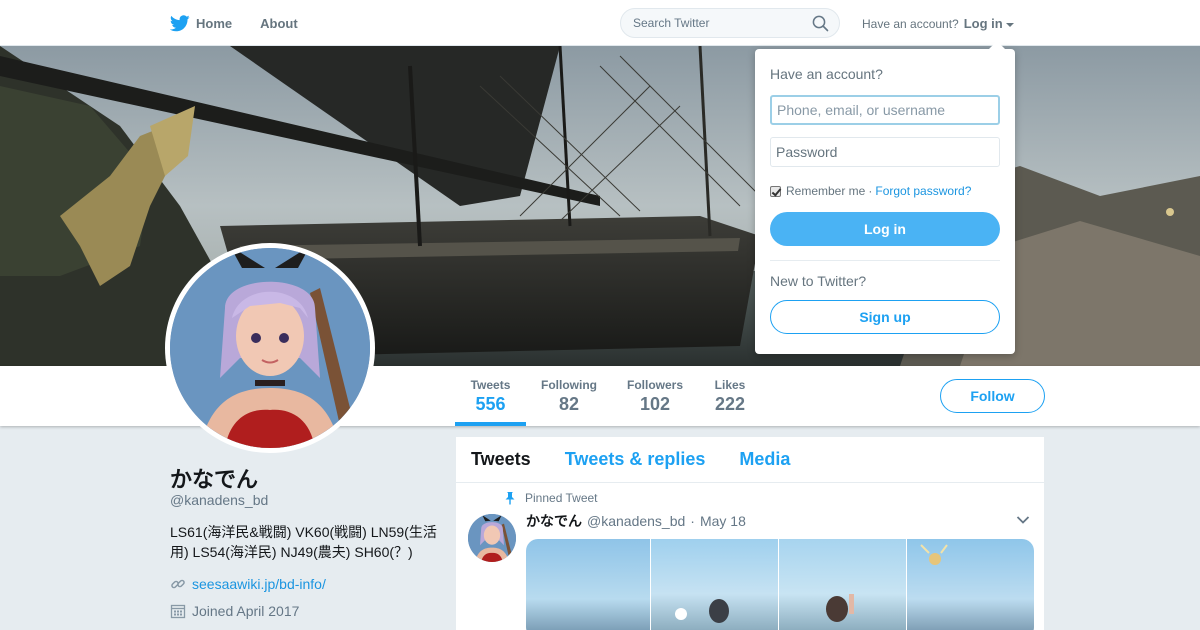 The image size is (1200, 630). Describe the element at coordinates (885, 229) in the screenshot. I see `login-submit-button: Log in` at that location.